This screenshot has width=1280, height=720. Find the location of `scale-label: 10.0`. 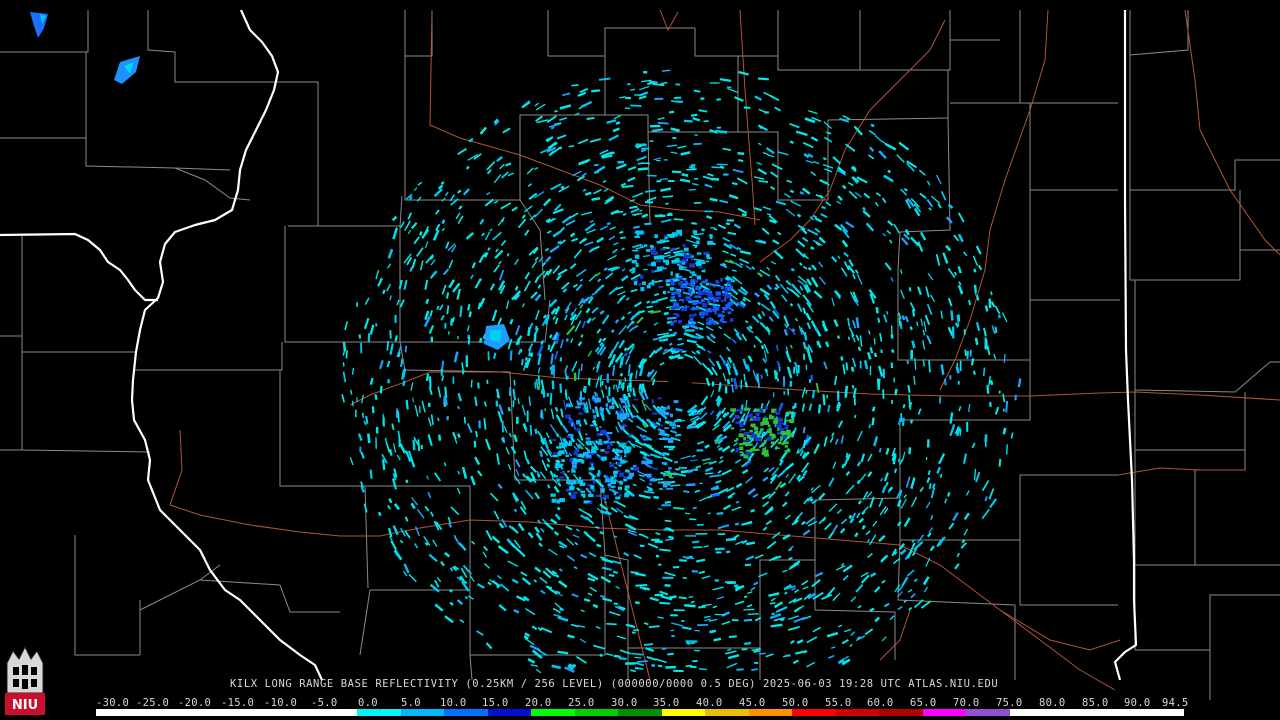

scale-label: 10.0 is located at coordinates (453, 703).